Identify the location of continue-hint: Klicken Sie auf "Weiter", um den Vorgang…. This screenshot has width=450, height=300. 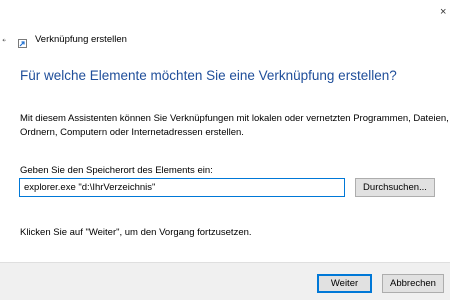
(136, 232).